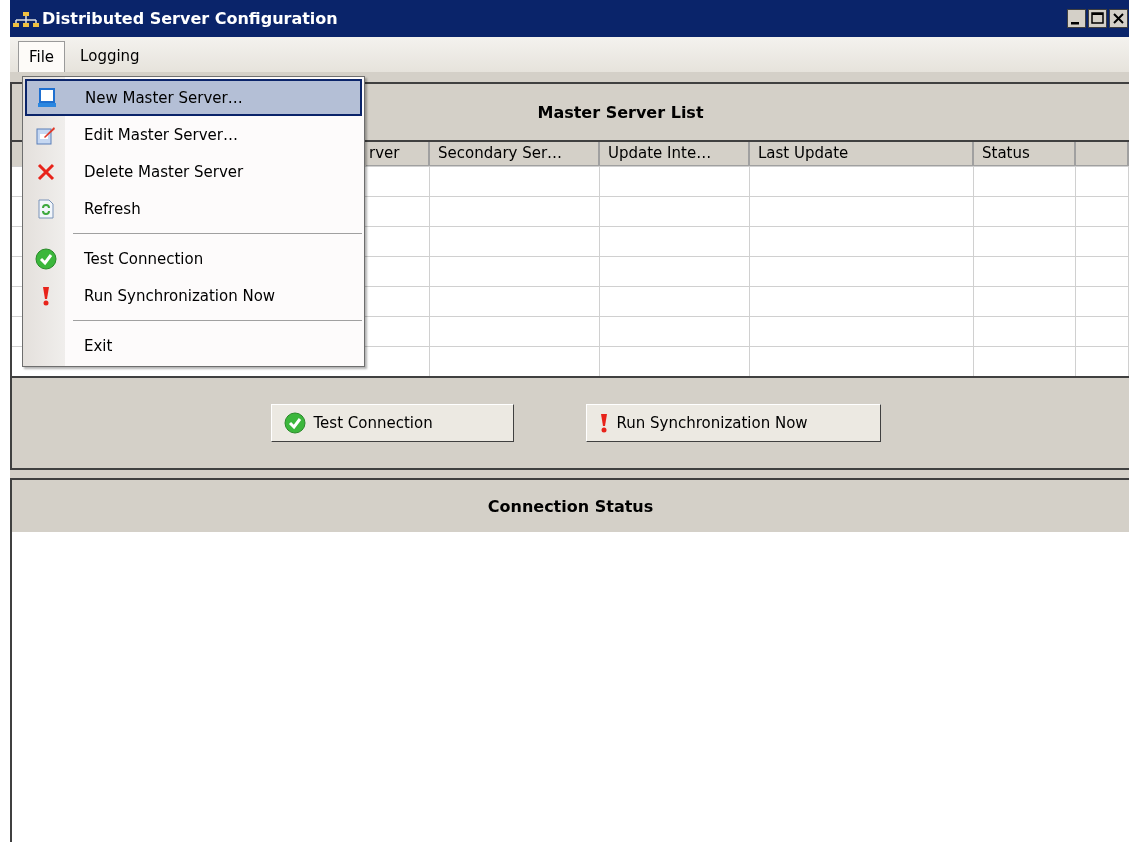 The height and width of the screenshot is (842, 1129). Describe the element at coordinates (620, 112) in the screenshot. I see `panel-title: Master Server List` at that location.